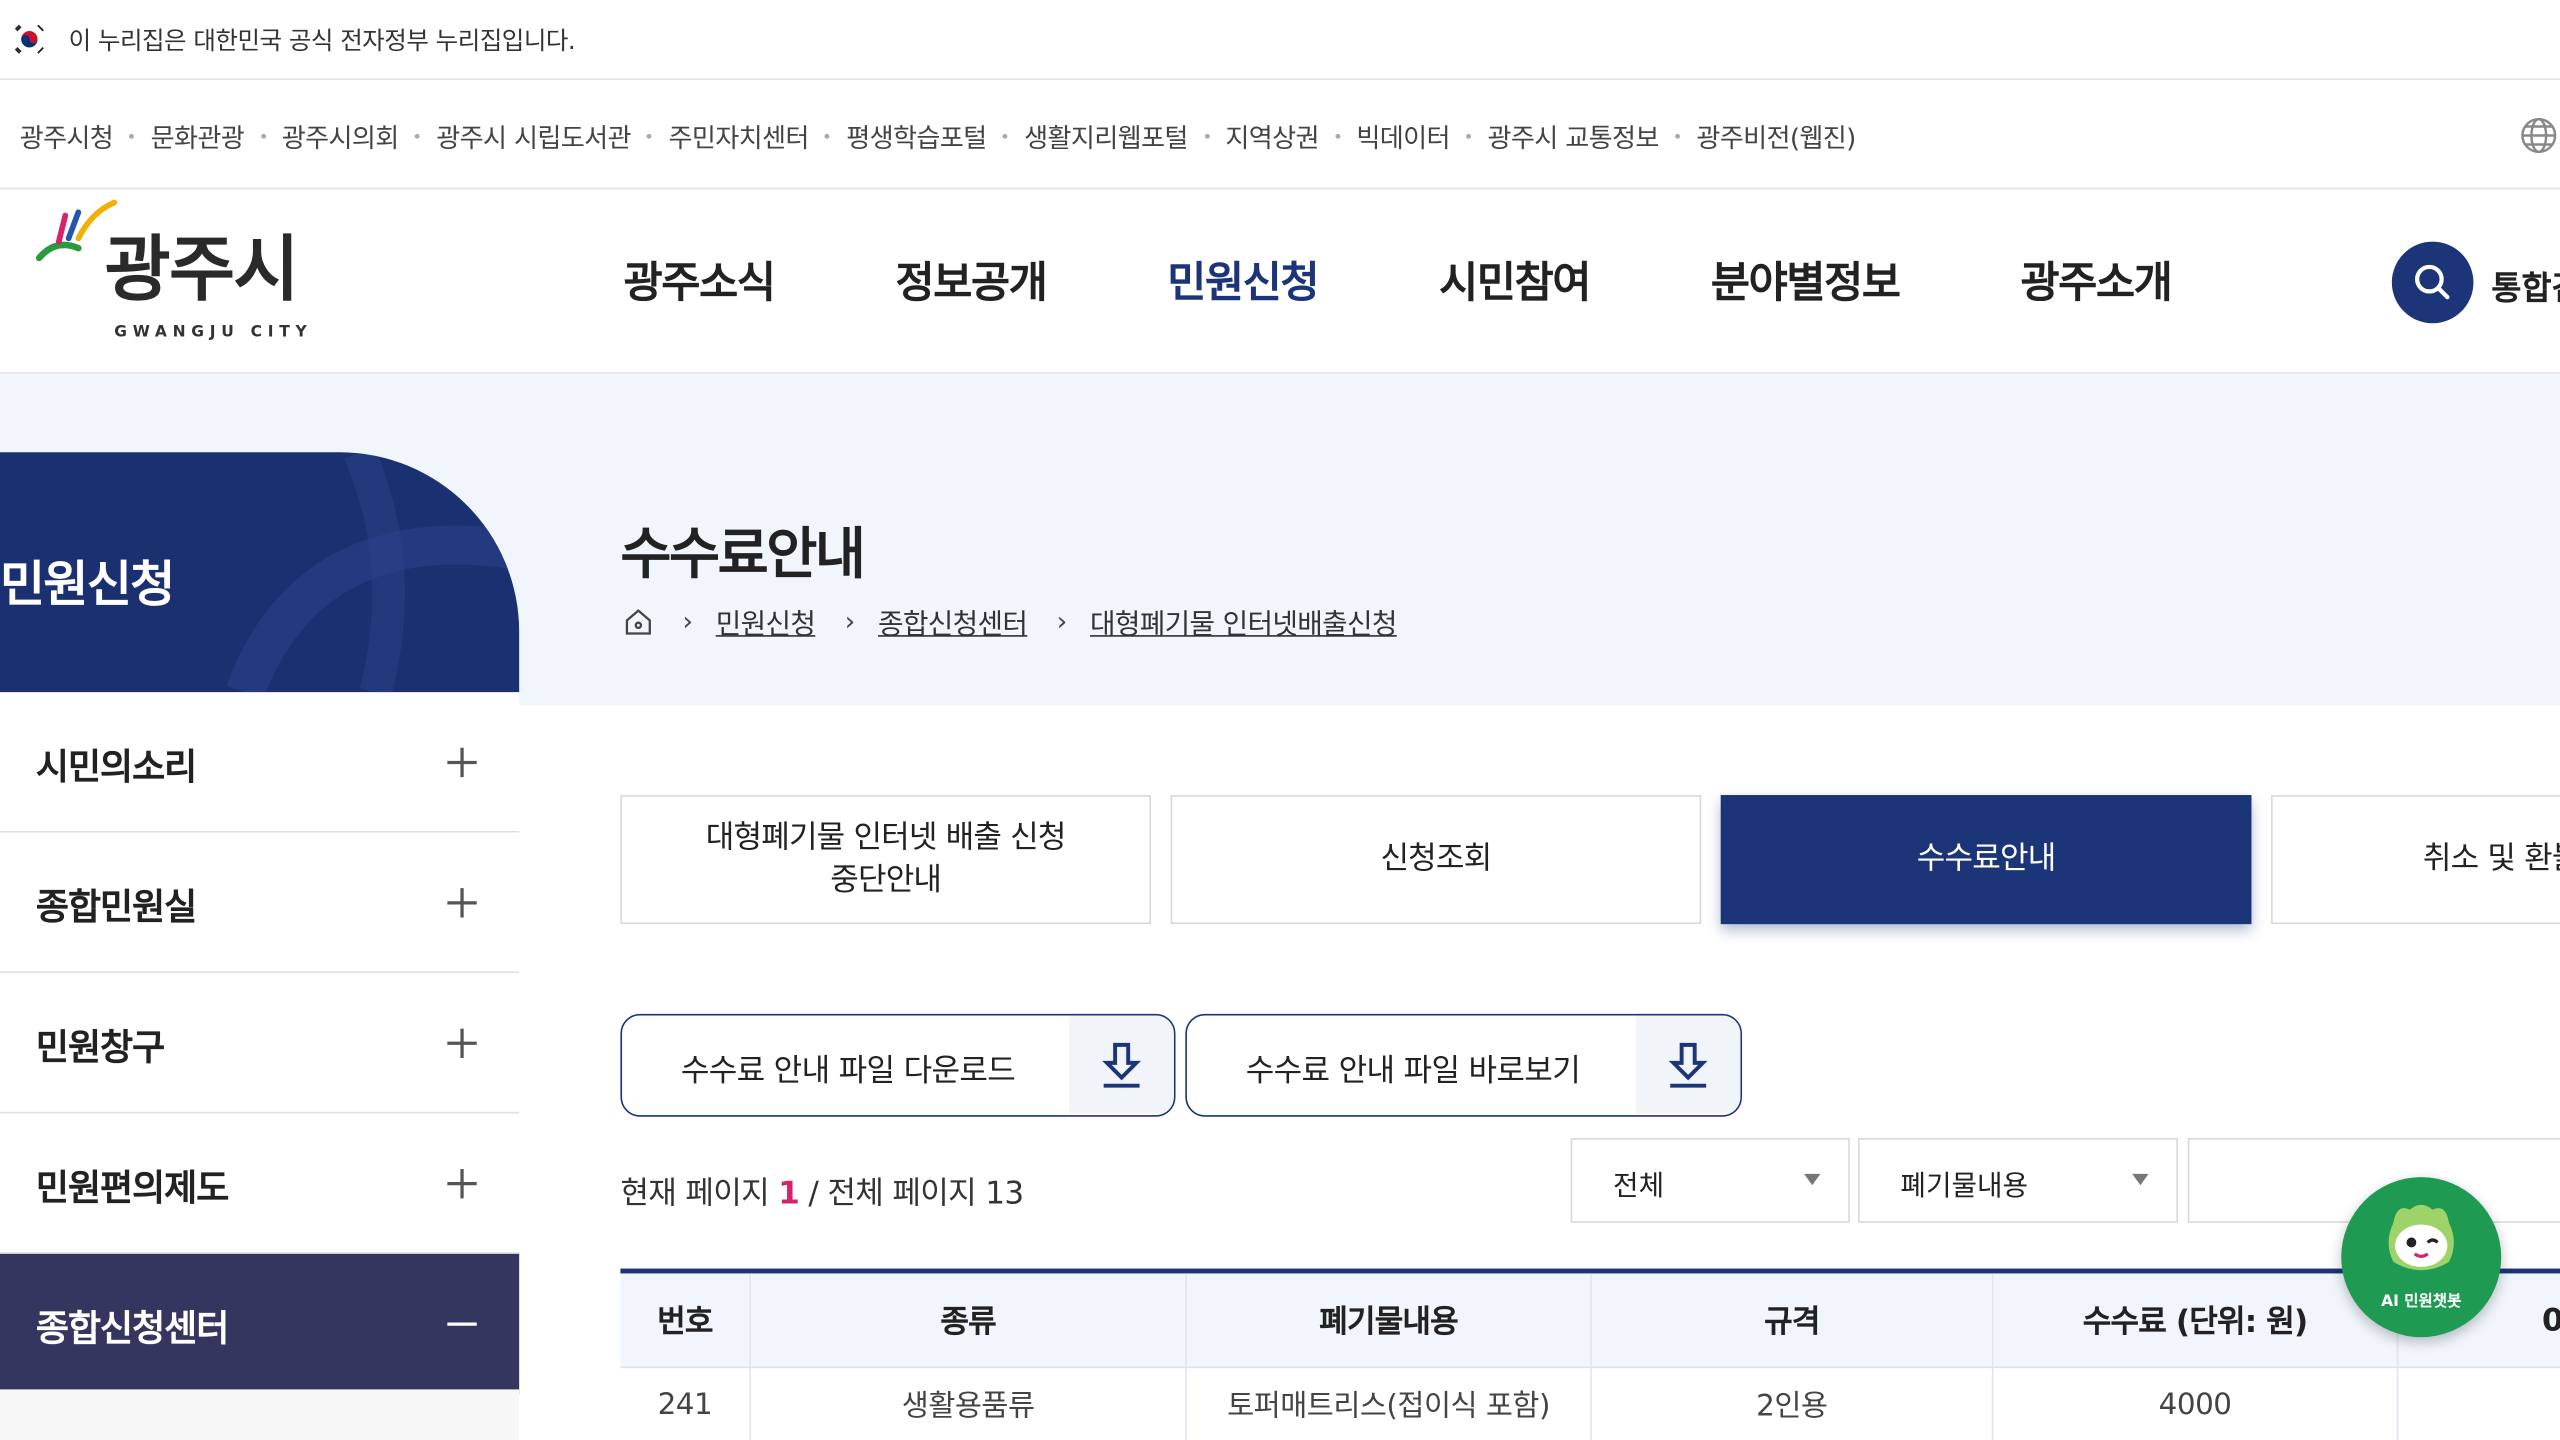 This screenshot has width=2560, height=1440. I want to click on cell-number: 241, so click(686, 1404).